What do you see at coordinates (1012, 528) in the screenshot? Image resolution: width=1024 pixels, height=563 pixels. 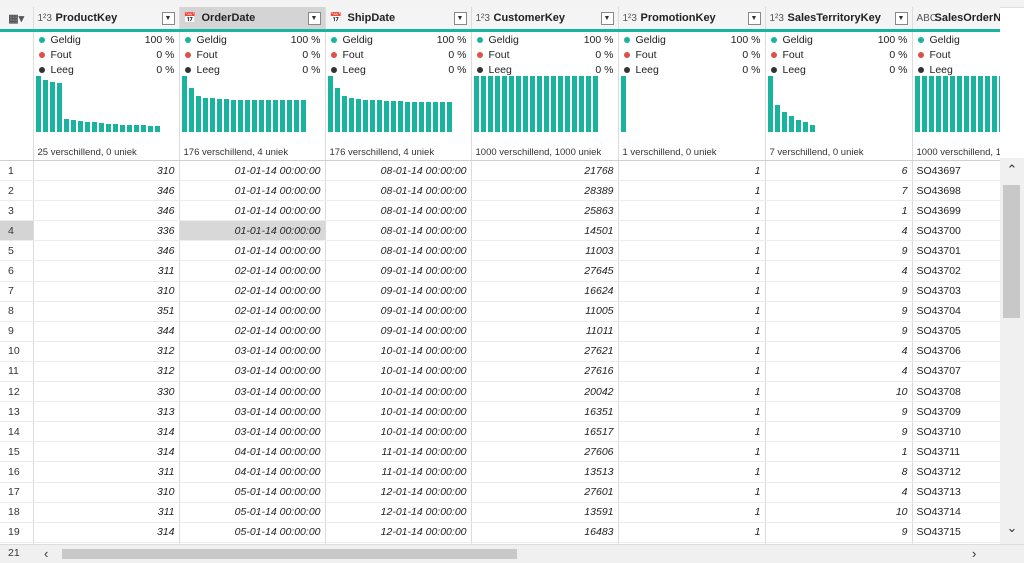 I see `scroll-down-icon: ⌄` at bounding box center [1012, 528].